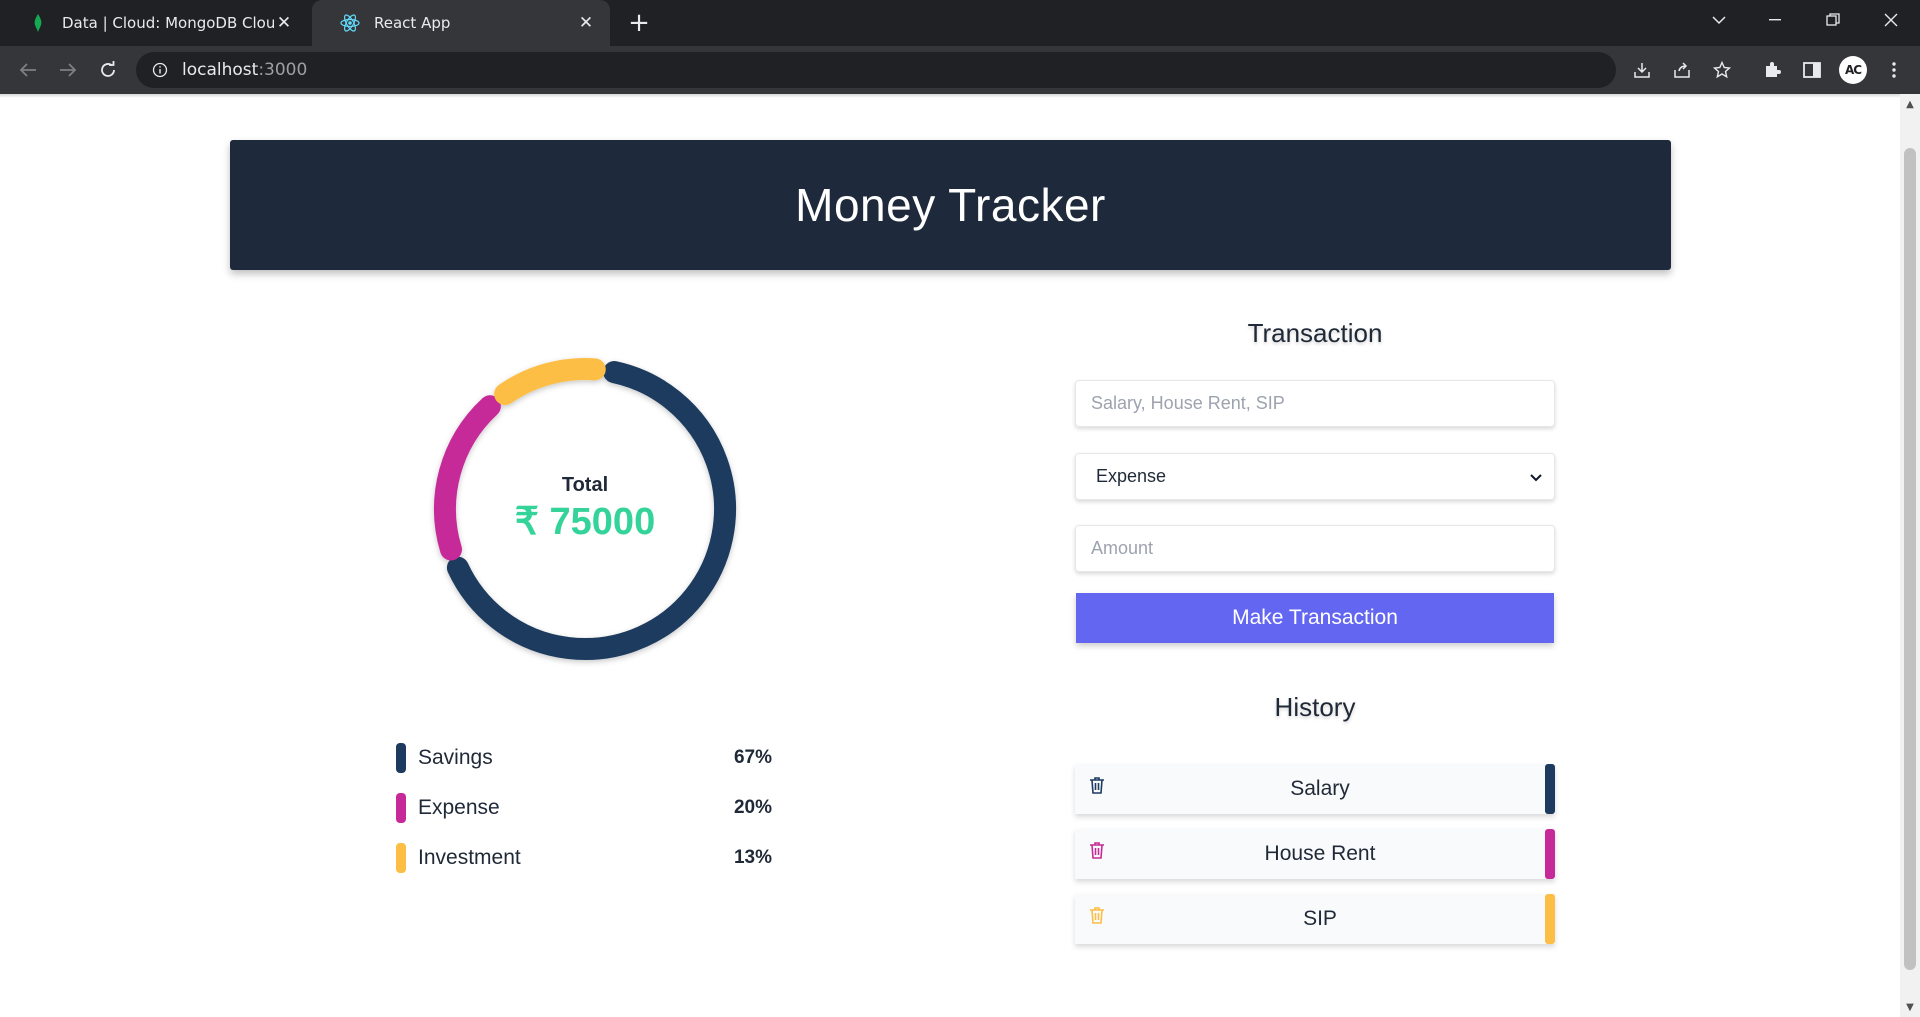 This screenshot has width=1920, height=1017. Describe the element at coordinates (1722, 70) in the screenshot. I see `bookmark-star-icon` at that location.